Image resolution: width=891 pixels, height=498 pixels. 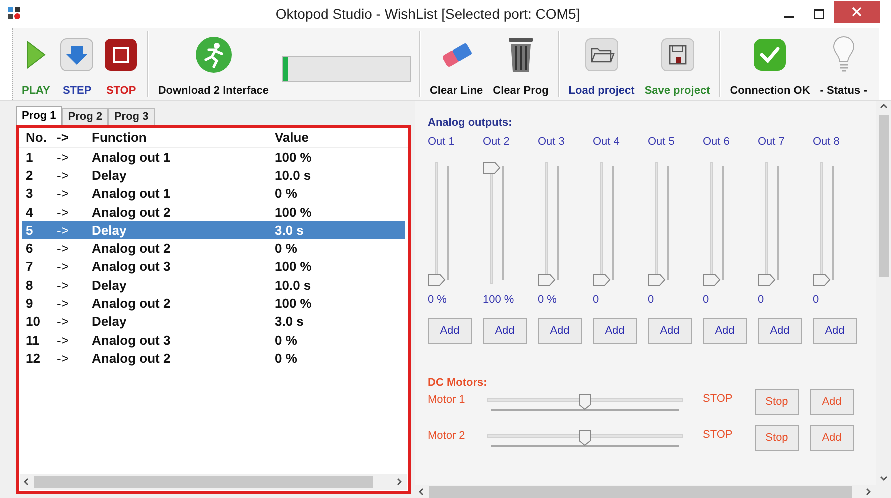 What do you see at coordinates (521, 64) in the screenshot?
I see `toolbar-button: Clear Prog` at bounding box center [521, 64].